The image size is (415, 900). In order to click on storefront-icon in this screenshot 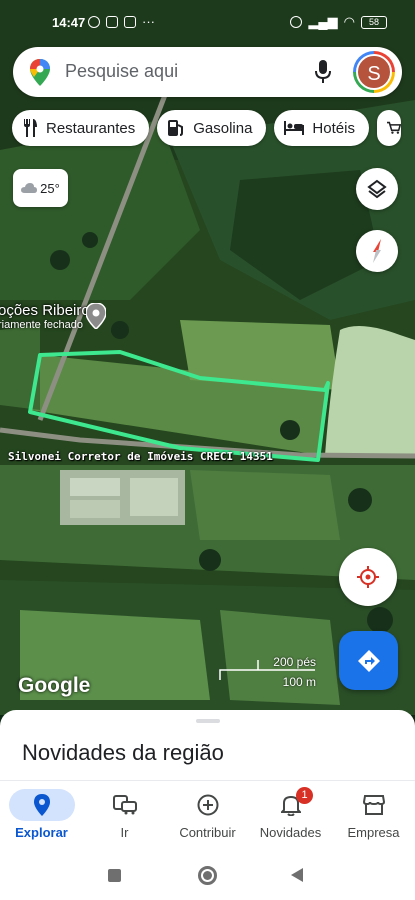, I will do `click(373, 805)`.